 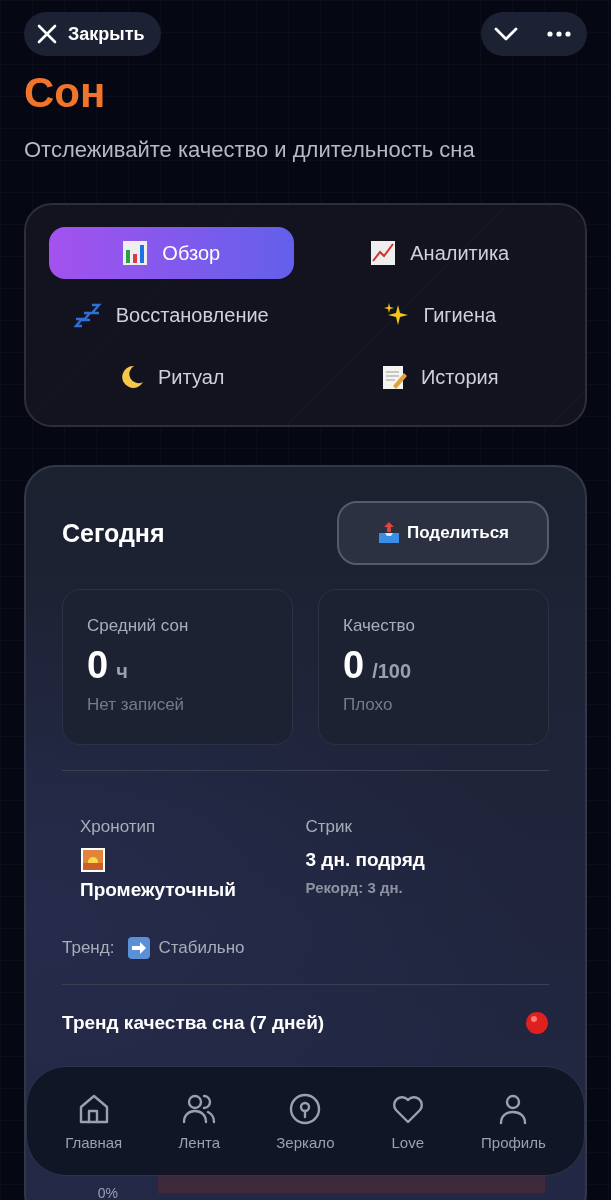 I want to click on sleep-zzz-icon, so click(x=87, y=315).